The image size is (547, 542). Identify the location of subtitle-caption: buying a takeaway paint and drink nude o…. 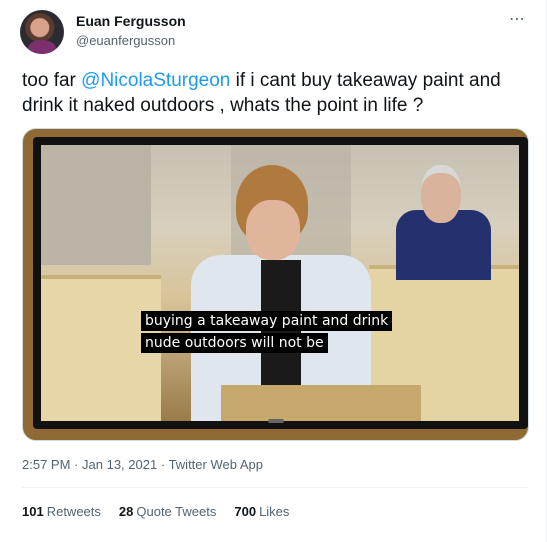
(267, 333).